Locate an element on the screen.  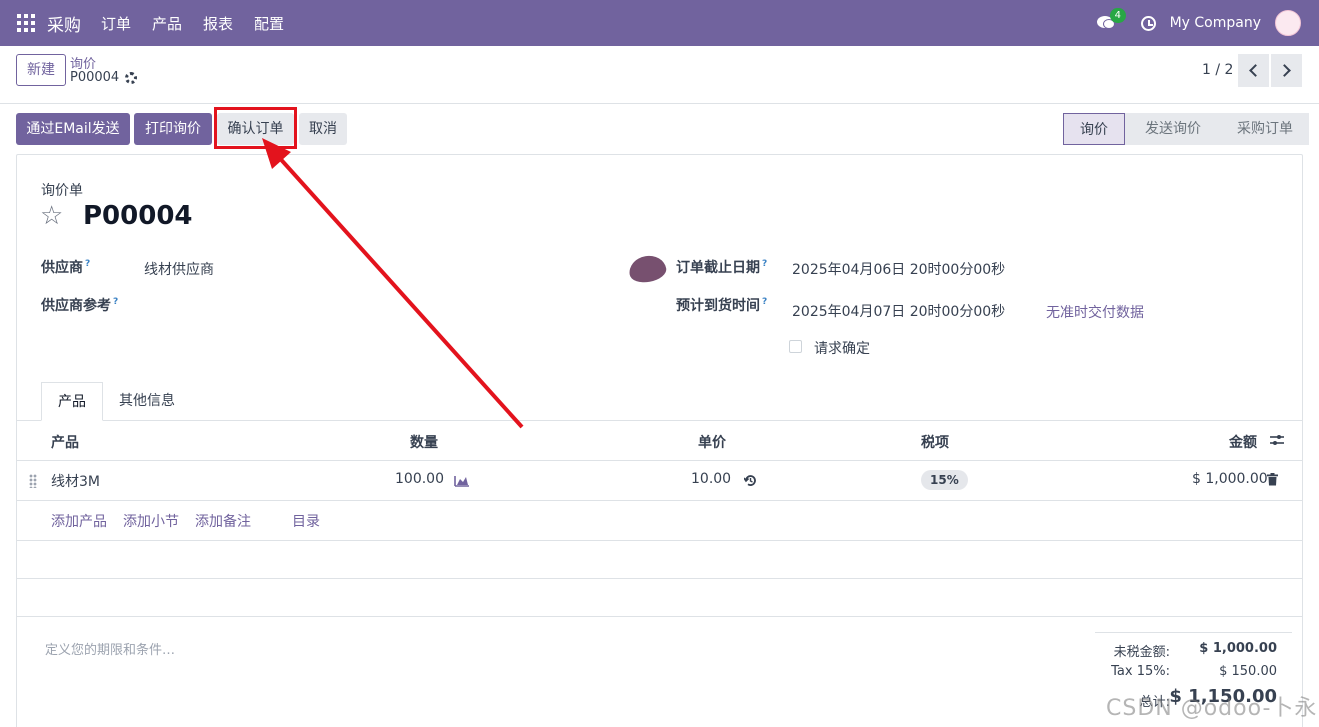
annotation-highlight-box is located at coordinates (255, 128).